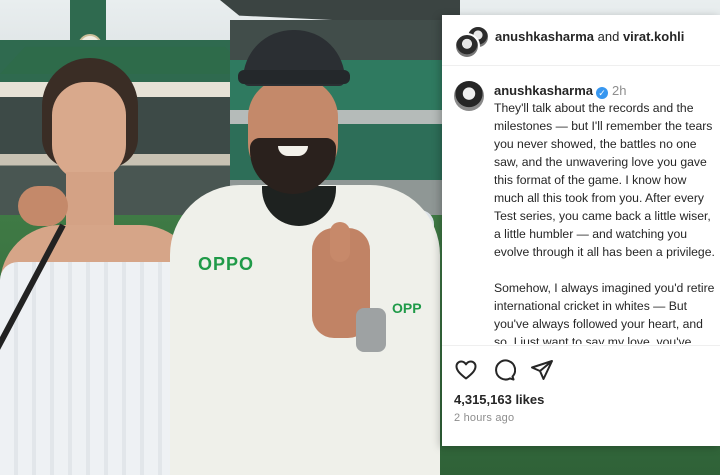  I want to click on post-header: anushkasharma and virat.kohli, so click(581, 40).